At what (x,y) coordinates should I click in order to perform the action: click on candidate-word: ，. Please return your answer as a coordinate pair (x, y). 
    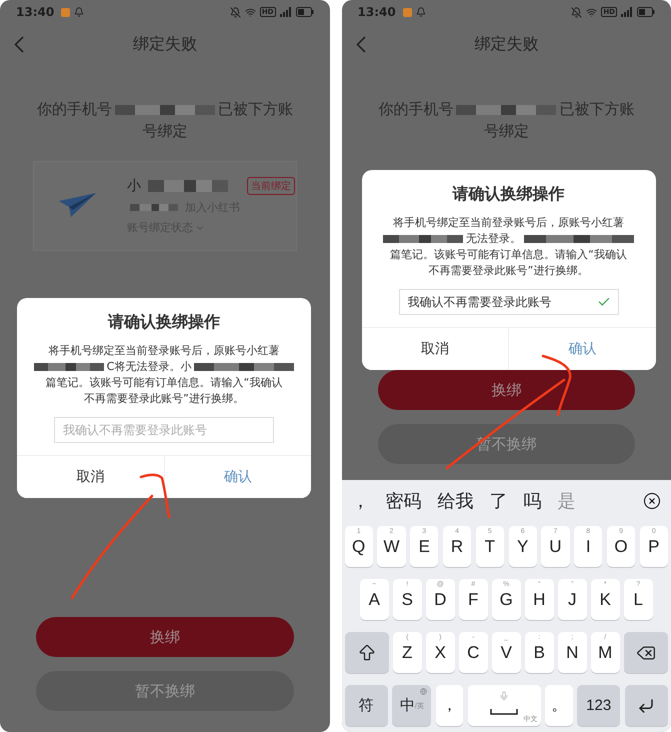
    Looking at the image, I should click on (361, 501).